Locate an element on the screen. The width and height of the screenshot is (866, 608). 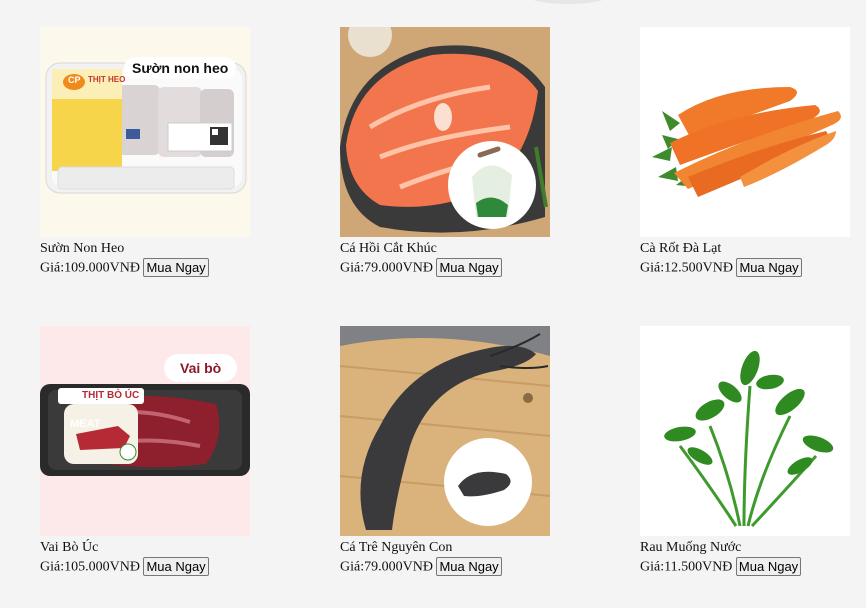
product-image-vai-bo-uc: Vai bò THỊT BÒ ÚC MEAT is located at coordinates (145, 431).